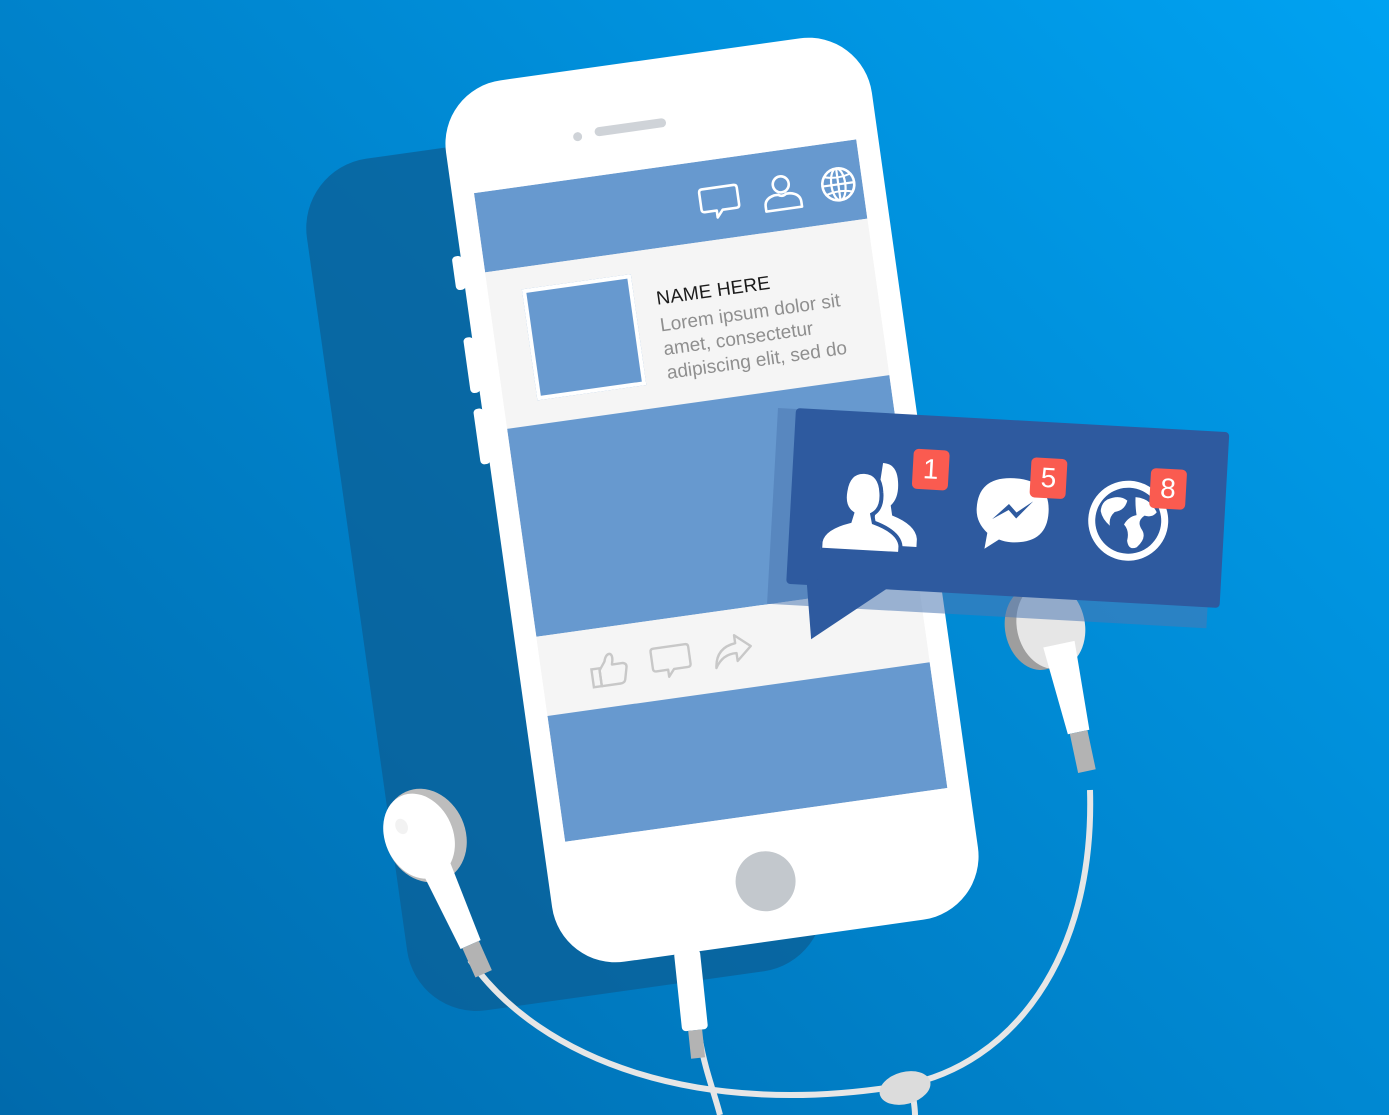  Describe the element at coordinates (437, 883) in the screenshot. I see `left-earbud` at that location.